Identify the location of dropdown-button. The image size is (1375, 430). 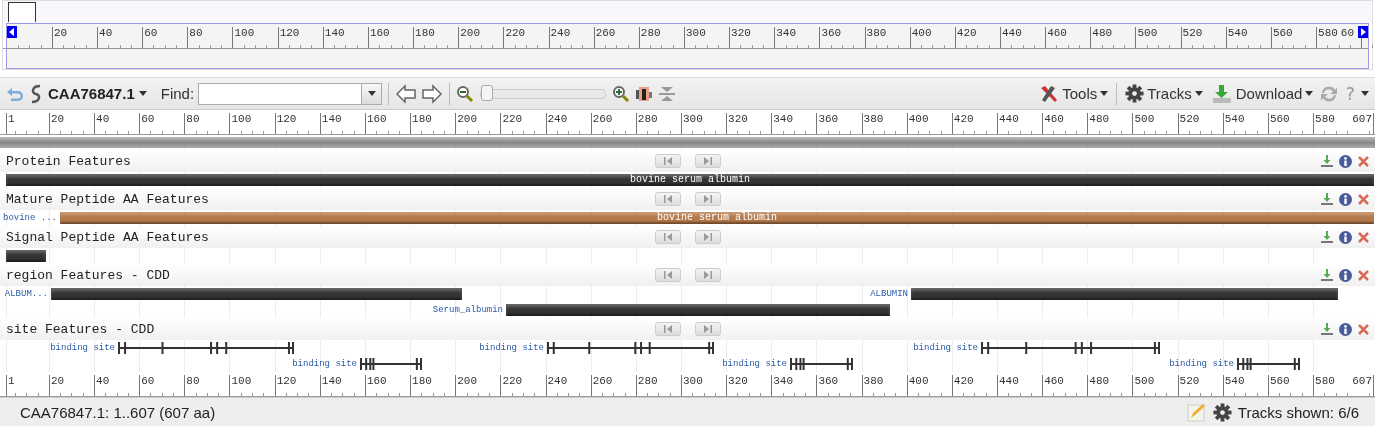
(372, 93).